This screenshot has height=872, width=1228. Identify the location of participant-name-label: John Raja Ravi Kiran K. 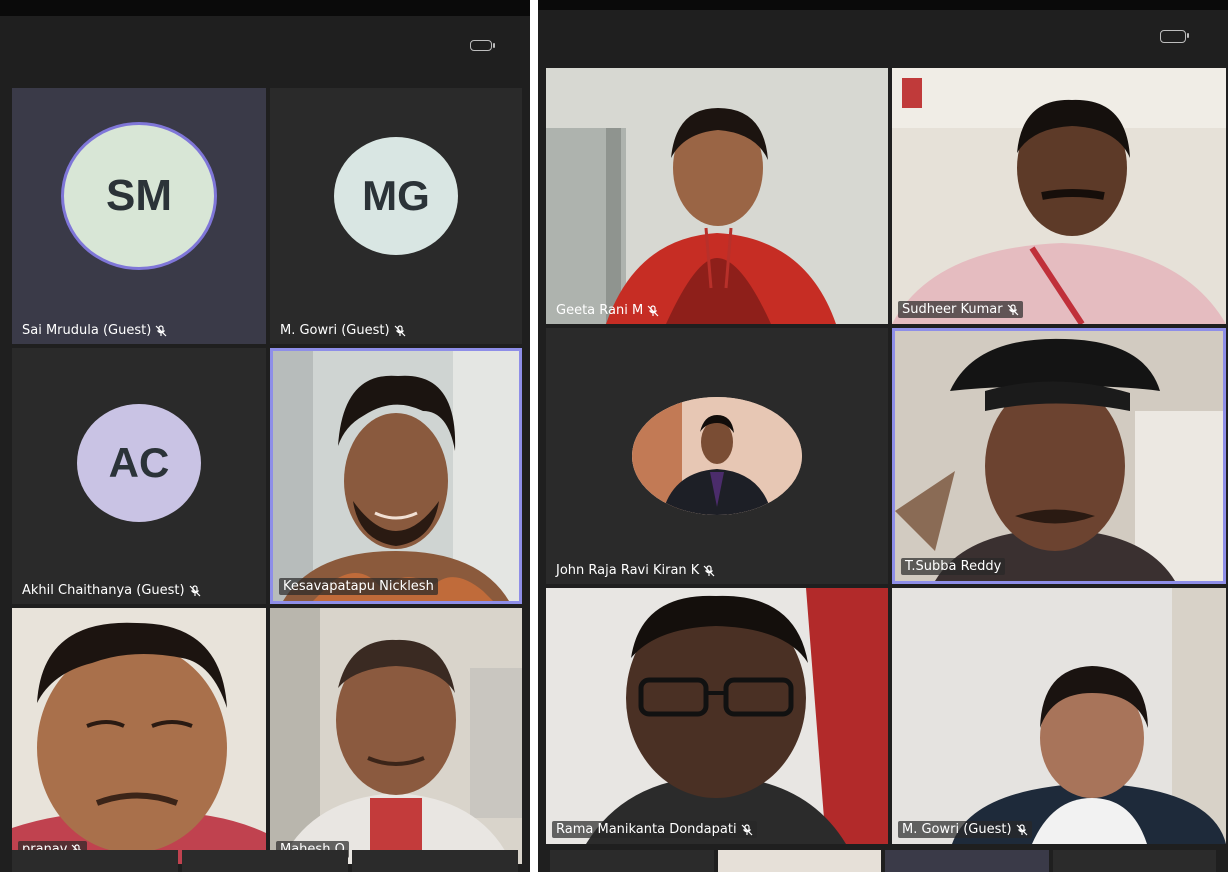
(635, 570).